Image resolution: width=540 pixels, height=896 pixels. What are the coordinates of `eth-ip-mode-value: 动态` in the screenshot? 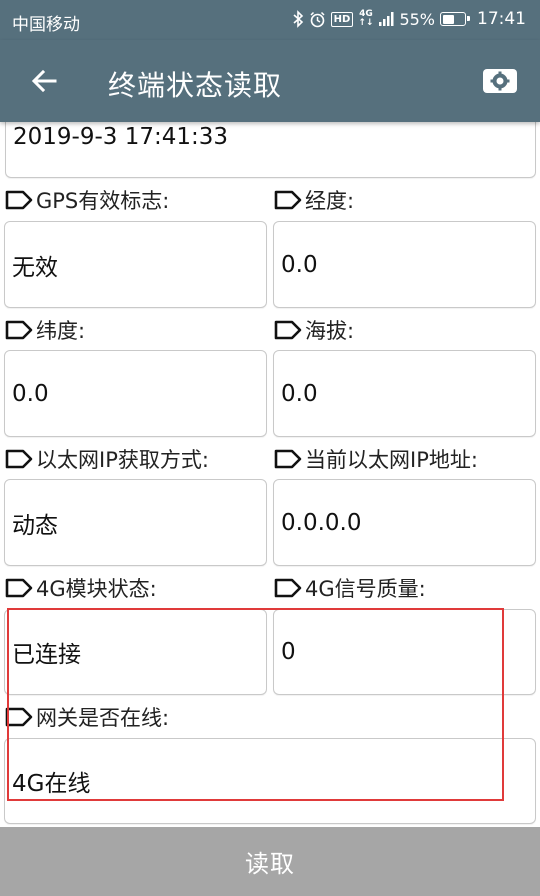 It's located at (35, 525).